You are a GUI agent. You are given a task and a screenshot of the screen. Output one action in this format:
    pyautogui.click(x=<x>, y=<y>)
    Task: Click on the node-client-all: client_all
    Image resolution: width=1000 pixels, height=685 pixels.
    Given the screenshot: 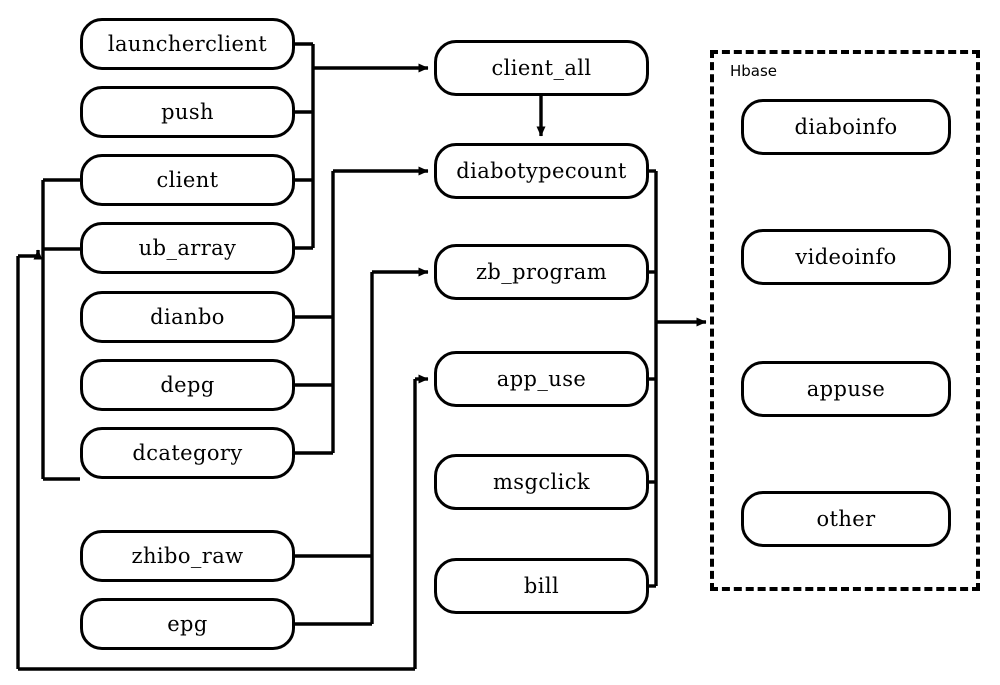 What is the action you would take?
    pyautogui.click(x=541, y=68)
    